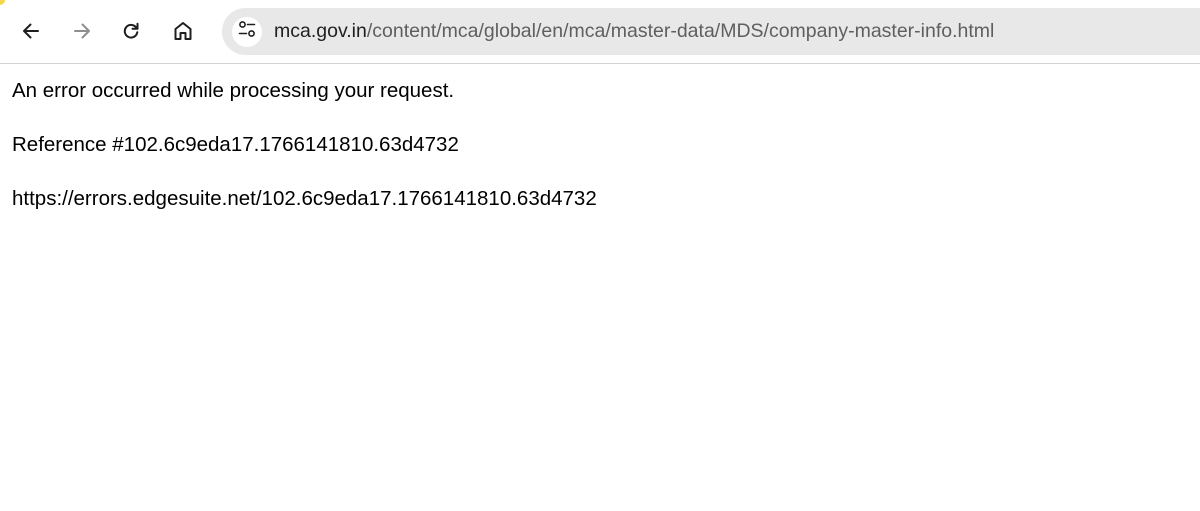  I want to click on back-arrow-icon, so click(31, 31).